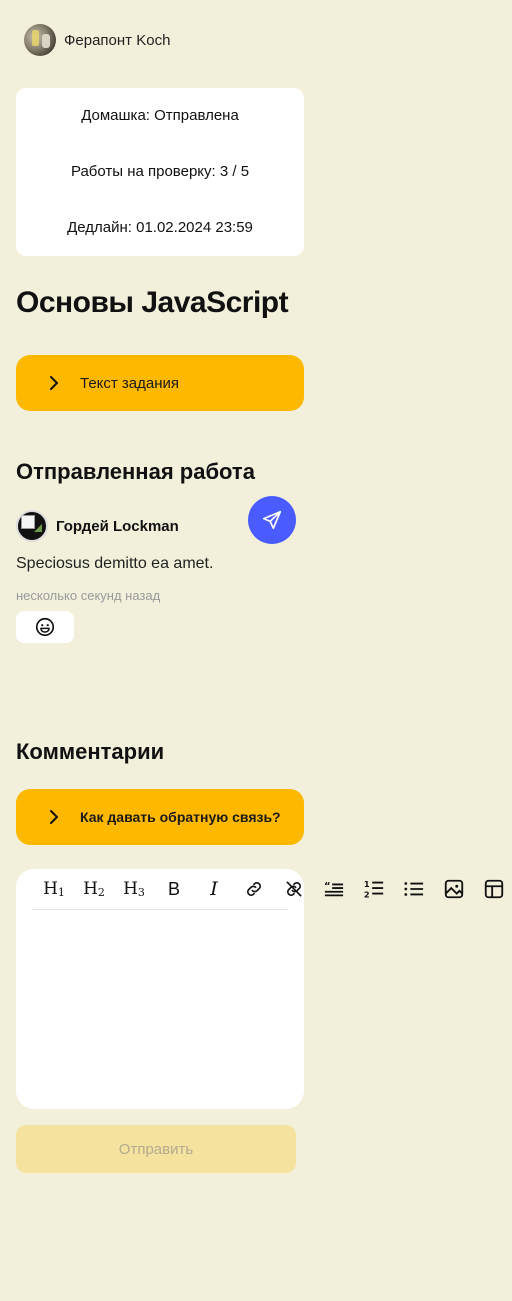  I want to click on author: Гордей Lockman, so click(97, 526).